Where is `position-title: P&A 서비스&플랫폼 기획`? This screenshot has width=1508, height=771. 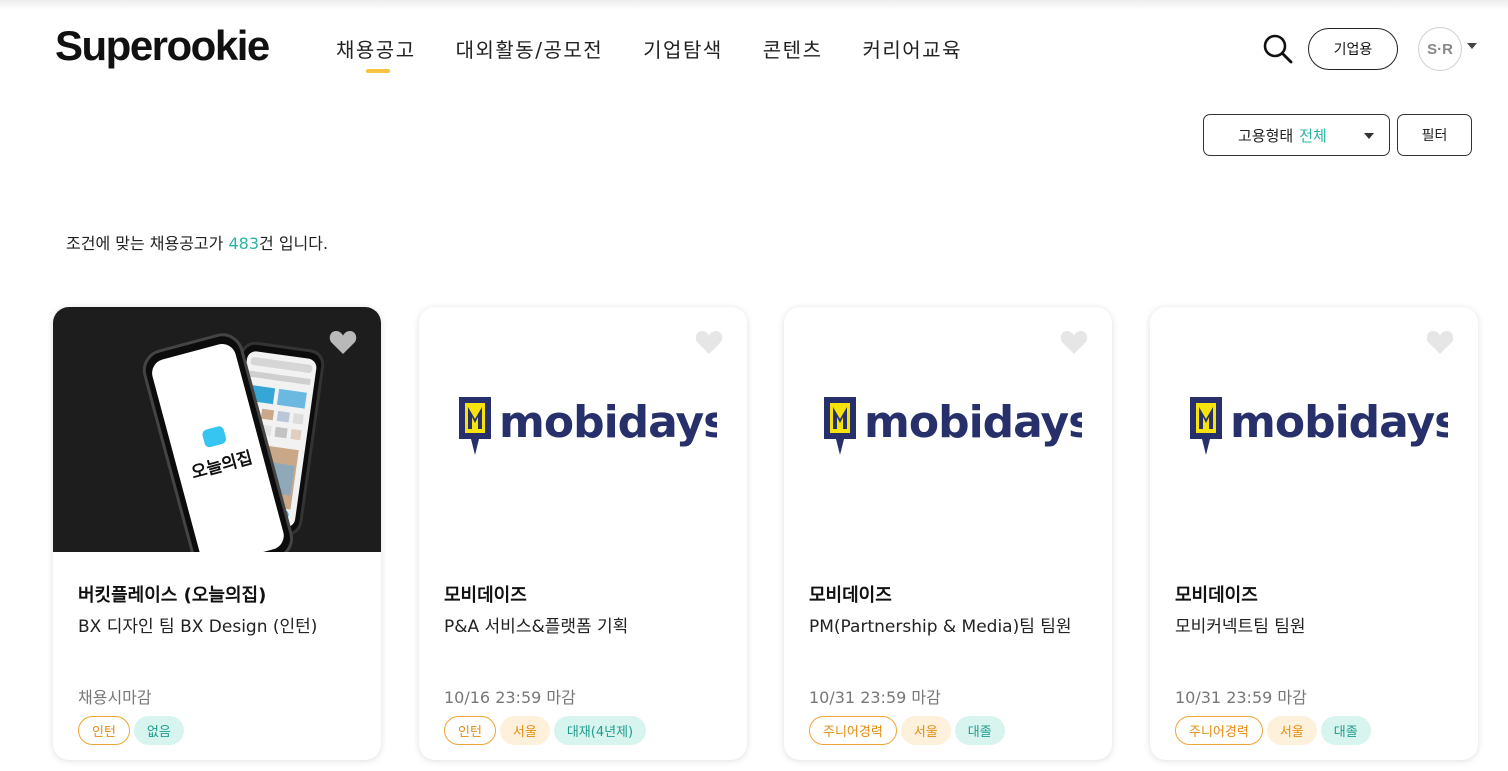 position-title: P&A 서비스&플랫폼 기획 is located at coordinates (536, 627).